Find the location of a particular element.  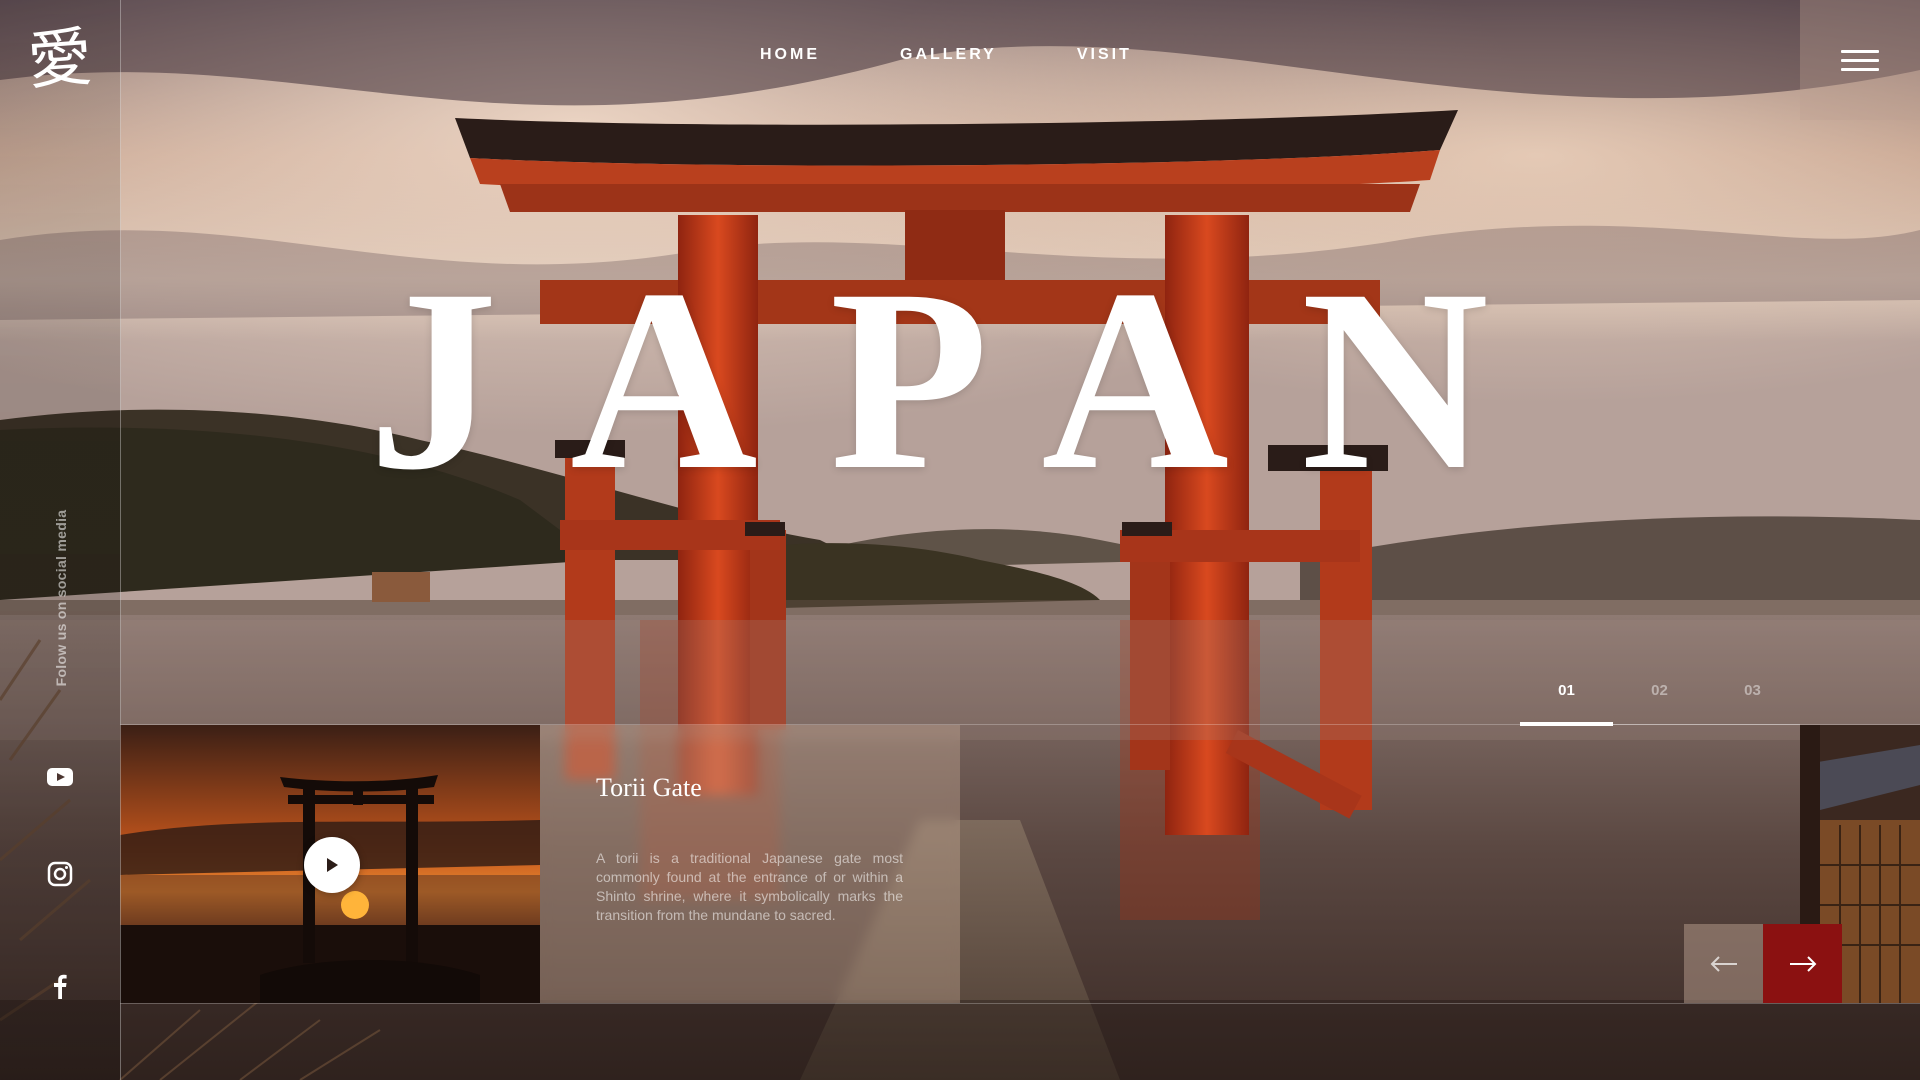

facebook-link is located at coordinates (60, 986).